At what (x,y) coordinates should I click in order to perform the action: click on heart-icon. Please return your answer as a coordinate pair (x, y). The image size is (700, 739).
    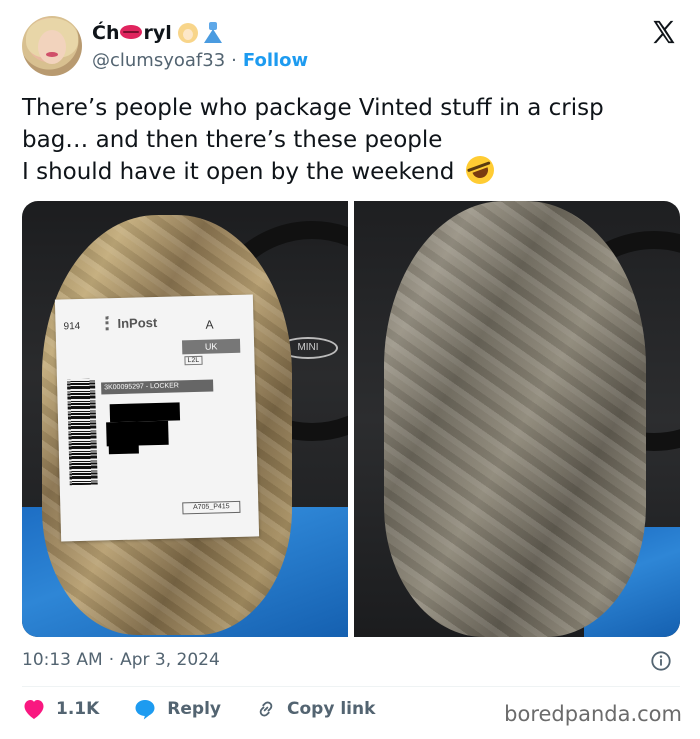
    Looking at the image, I should click on (34, 709).